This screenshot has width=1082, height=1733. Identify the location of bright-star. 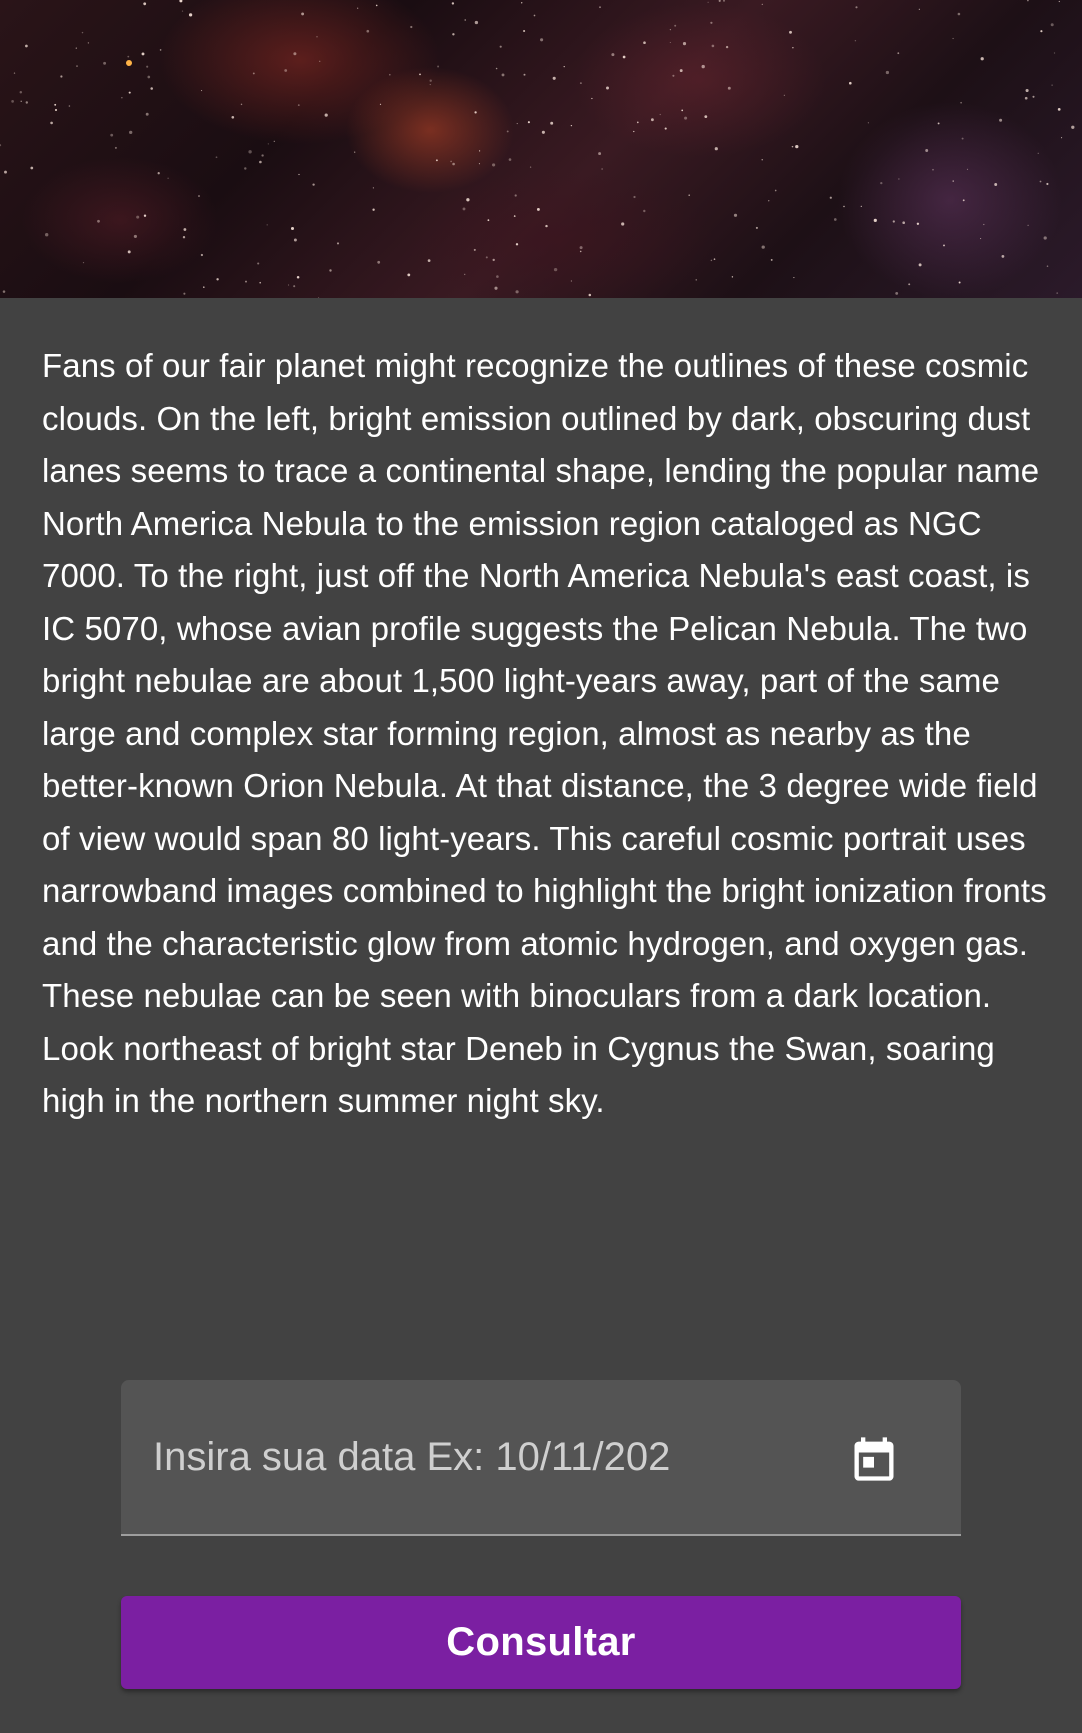
(129, 63).